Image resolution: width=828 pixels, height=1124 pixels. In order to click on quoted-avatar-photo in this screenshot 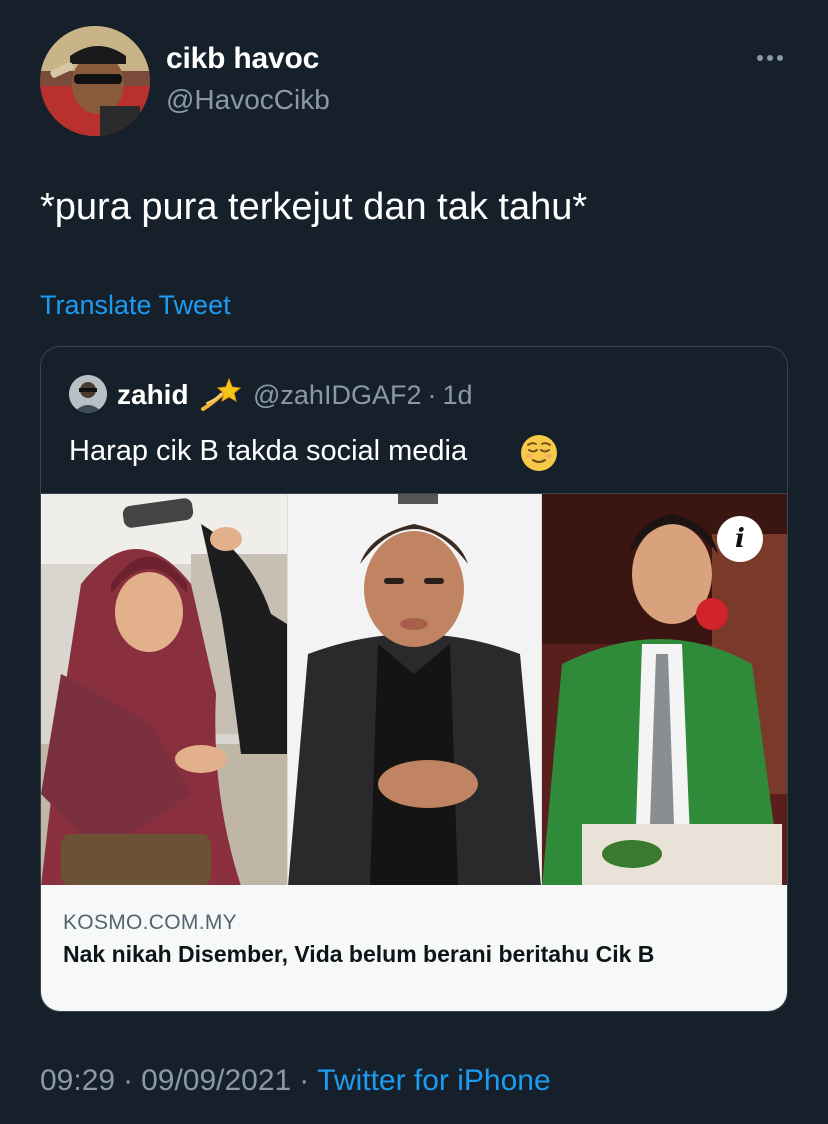, I will do `click(88, 394)`.